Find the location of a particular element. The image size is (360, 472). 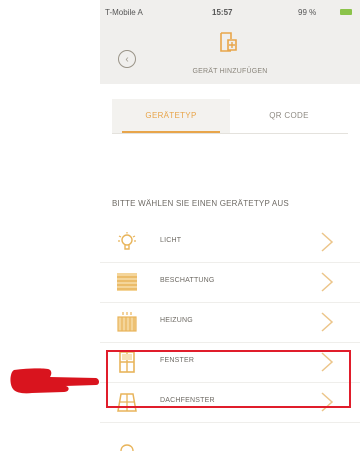

tab-qr-code: QR CODE is located at coordinates (289, 116).